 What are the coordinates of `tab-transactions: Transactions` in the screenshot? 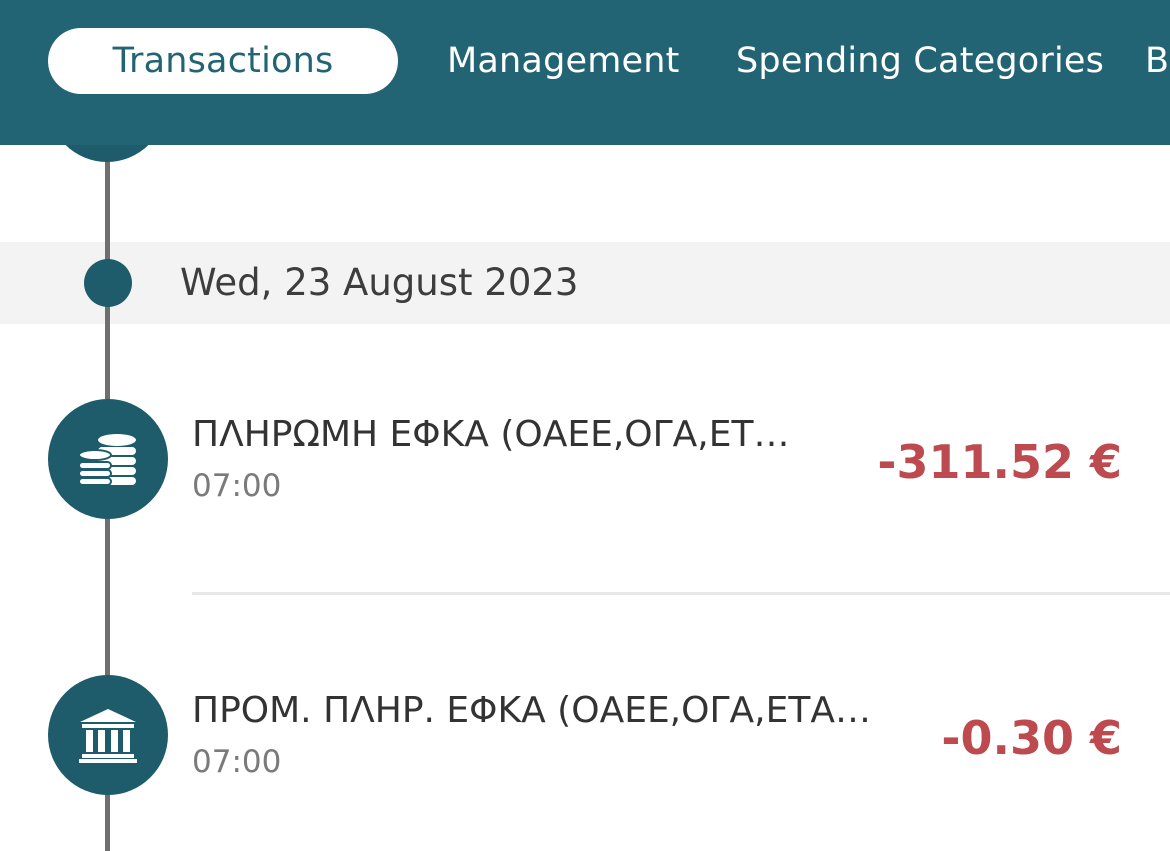 It's located at (223, 61).